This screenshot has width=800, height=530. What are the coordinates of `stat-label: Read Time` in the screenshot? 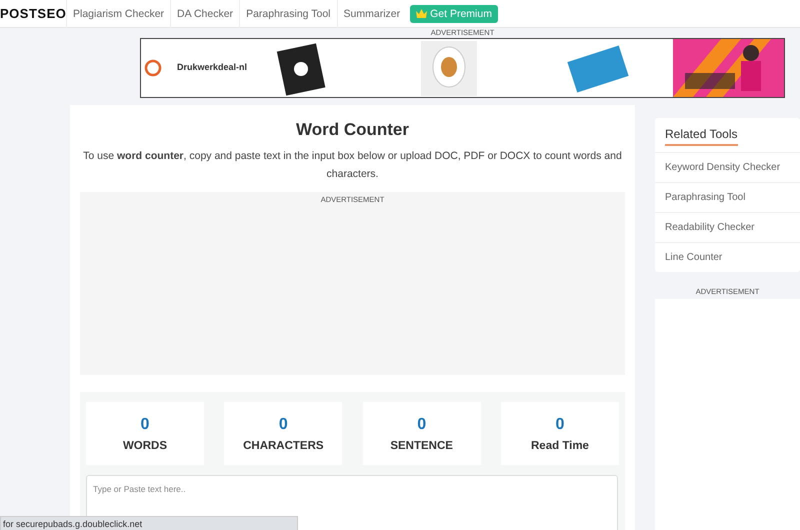 It's located at (560, 446).